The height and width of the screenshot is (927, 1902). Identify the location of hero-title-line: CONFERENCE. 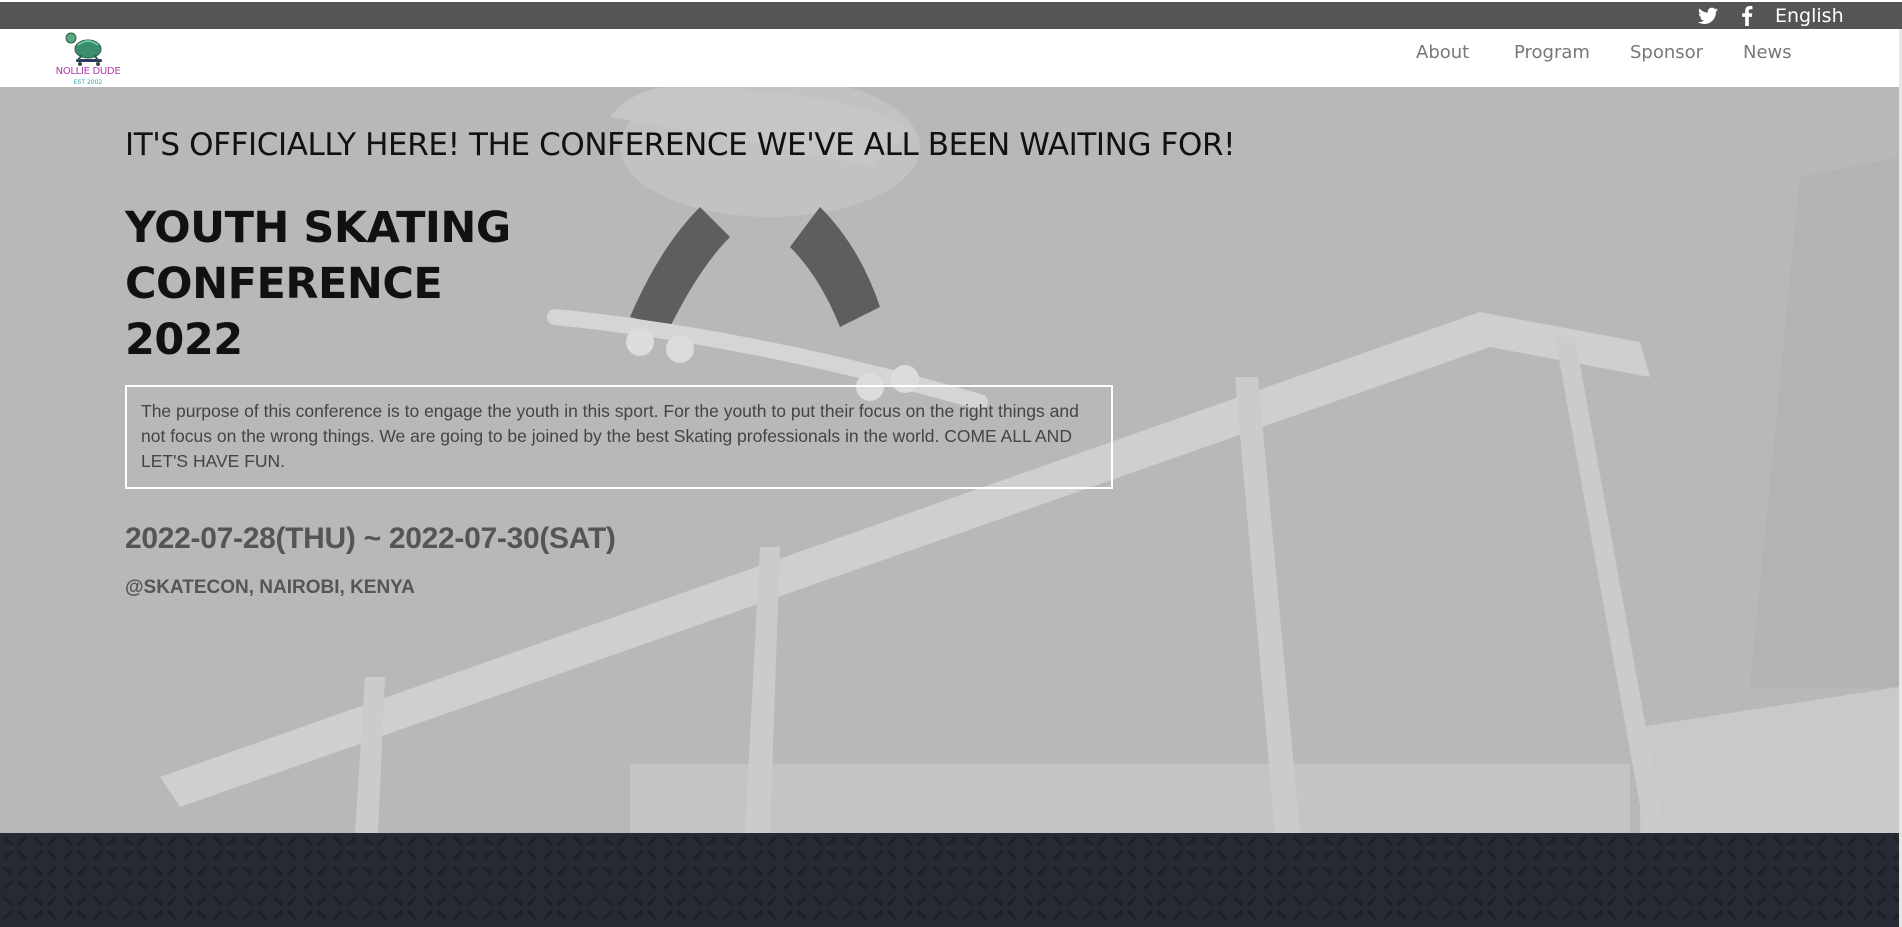
(284, 284).